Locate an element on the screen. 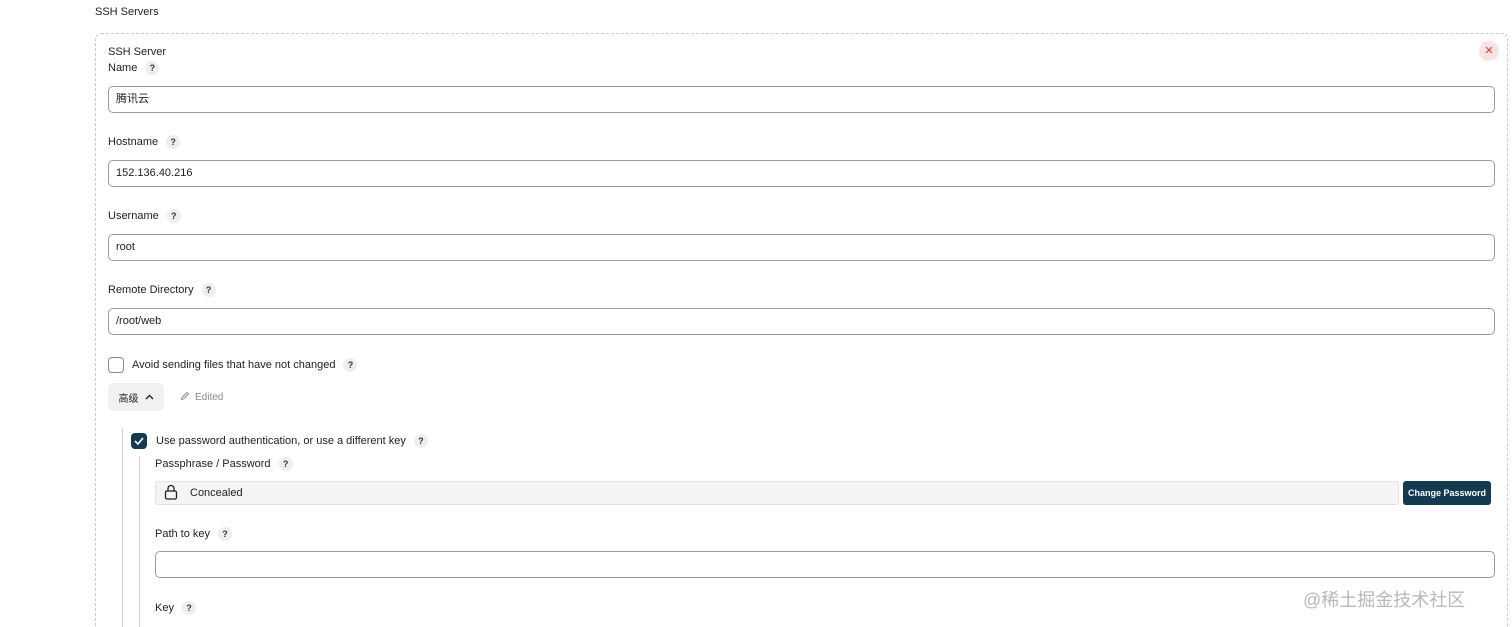 The image size is (1512, 627). pencil-icon is located at coordinates (185, 397).